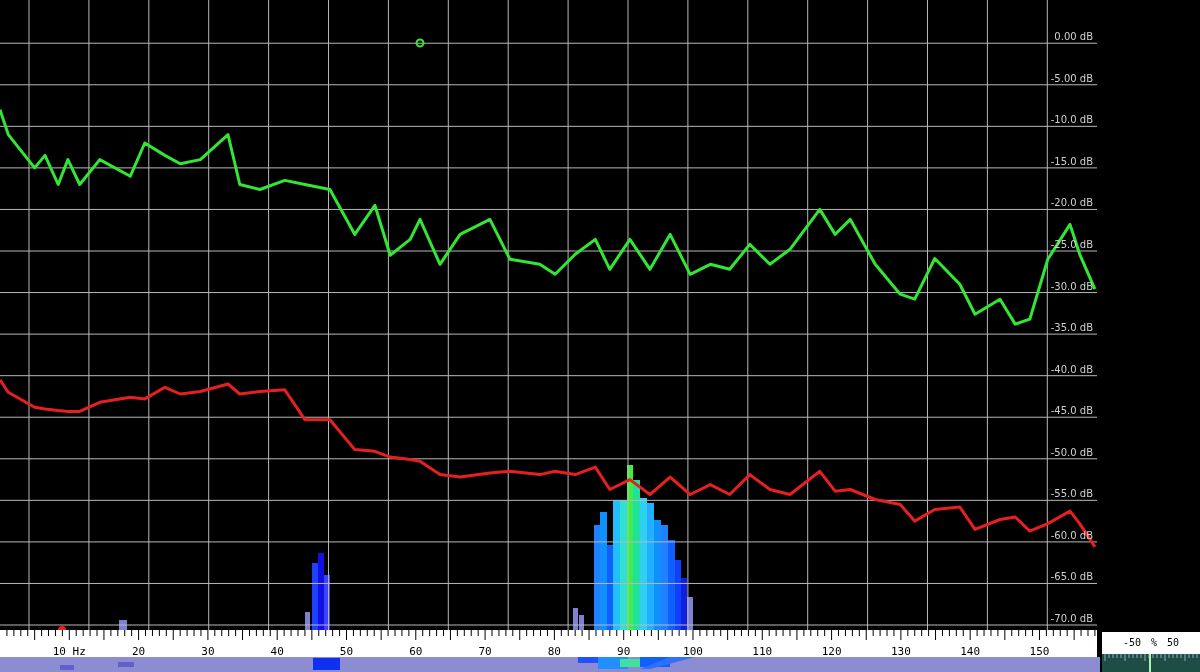  I want to click on axis-label: 20, so click(138, 651).